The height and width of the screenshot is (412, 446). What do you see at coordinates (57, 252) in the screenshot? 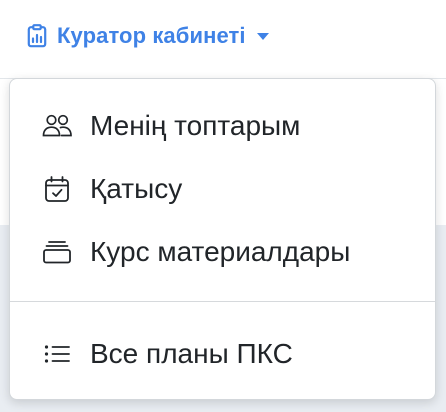
I see `collection-icon` at bounding box center [57, 252].